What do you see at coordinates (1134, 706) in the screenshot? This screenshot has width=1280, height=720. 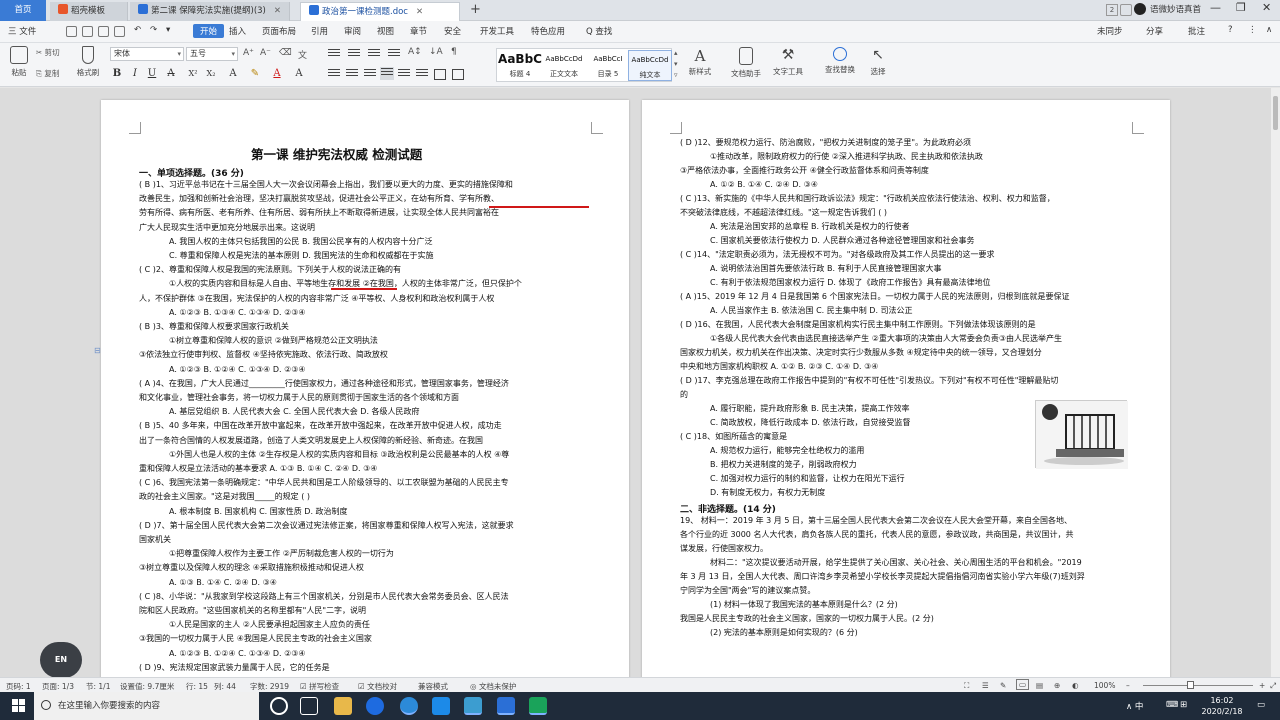 I see `system-tray: ∧ 中` at bounding box center [1134, 706].